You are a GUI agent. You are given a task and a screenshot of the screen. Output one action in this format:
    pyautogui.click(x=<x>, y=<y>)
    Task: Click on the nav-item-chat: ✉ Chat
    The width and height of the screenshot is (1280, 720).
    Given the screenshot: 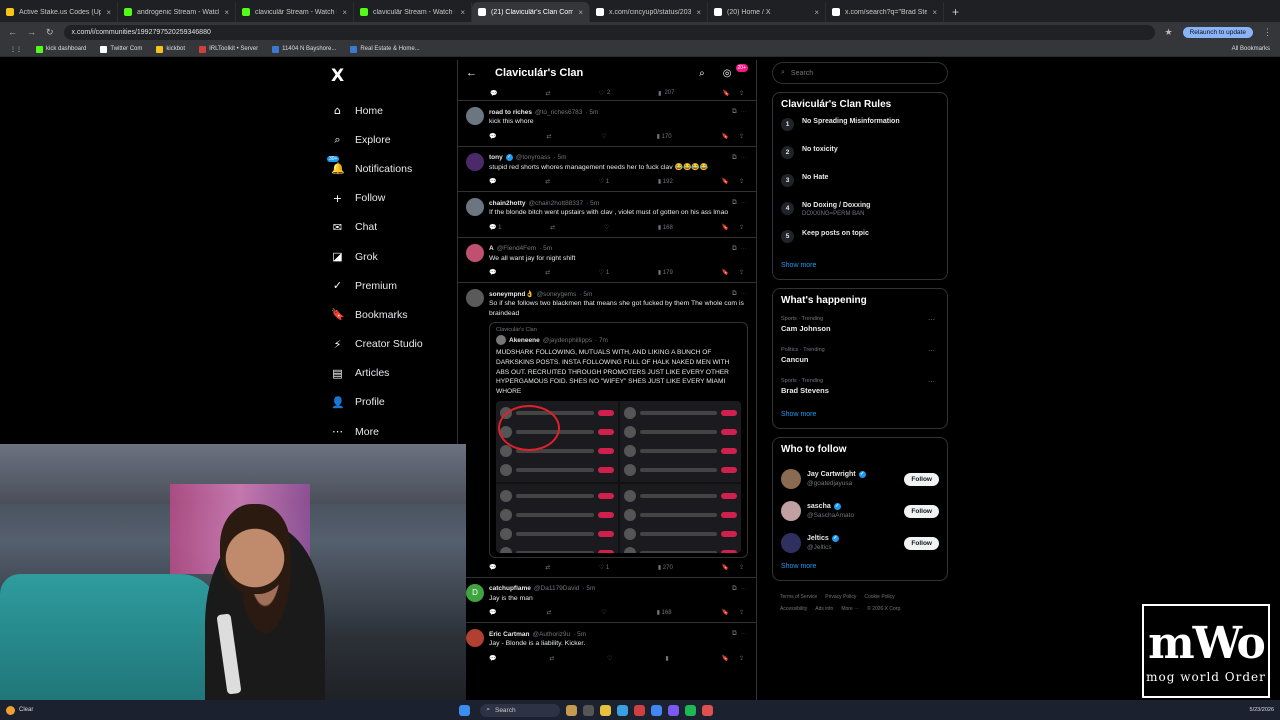 What is the action you would take?
    pyautogui.click(x=385, y=227)
    